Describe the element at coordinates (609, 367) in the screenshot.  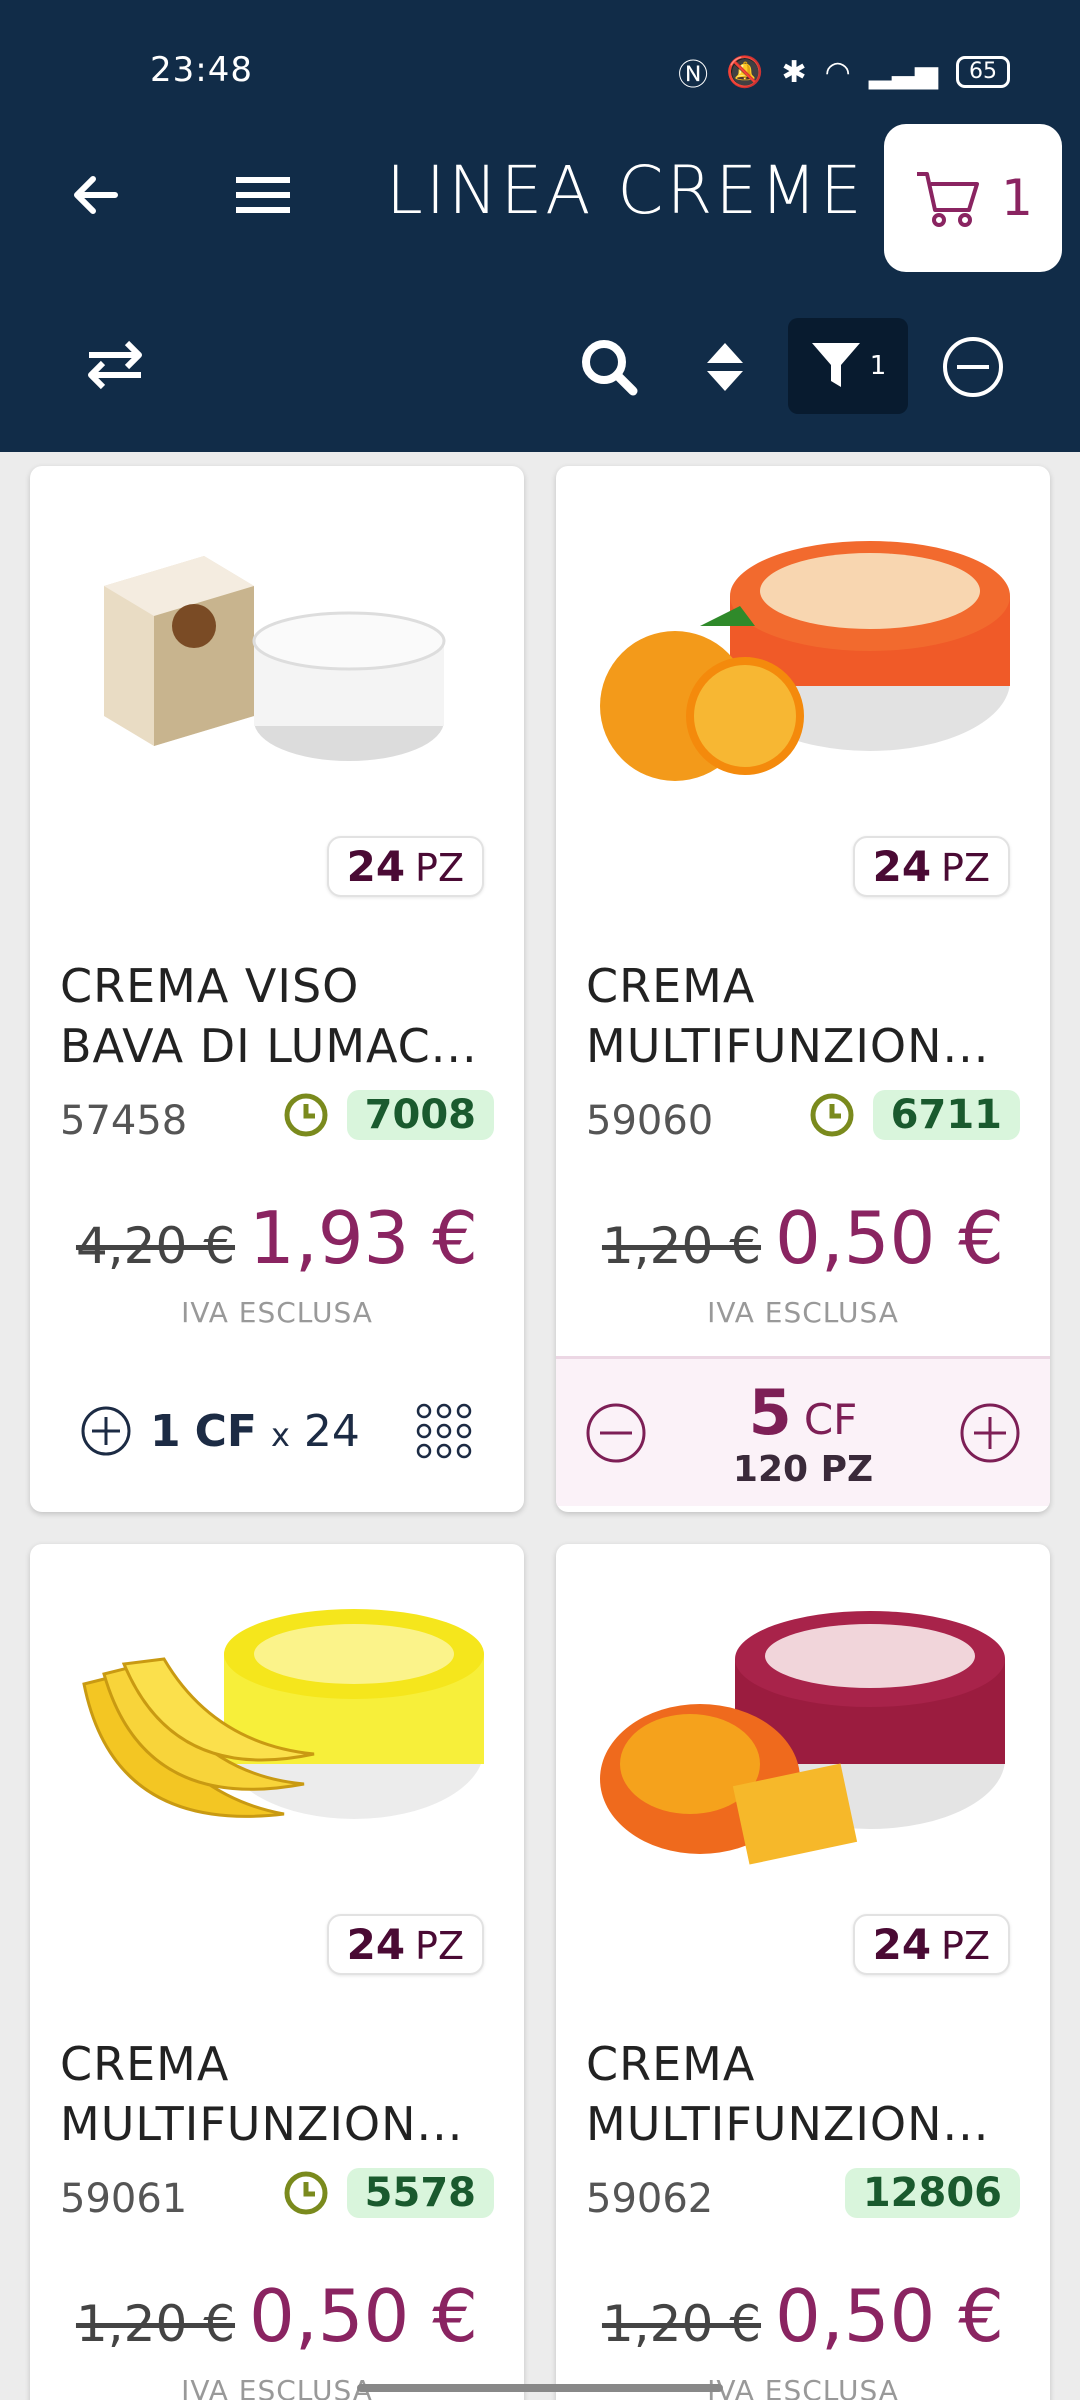
I see `search-icon` at that location.